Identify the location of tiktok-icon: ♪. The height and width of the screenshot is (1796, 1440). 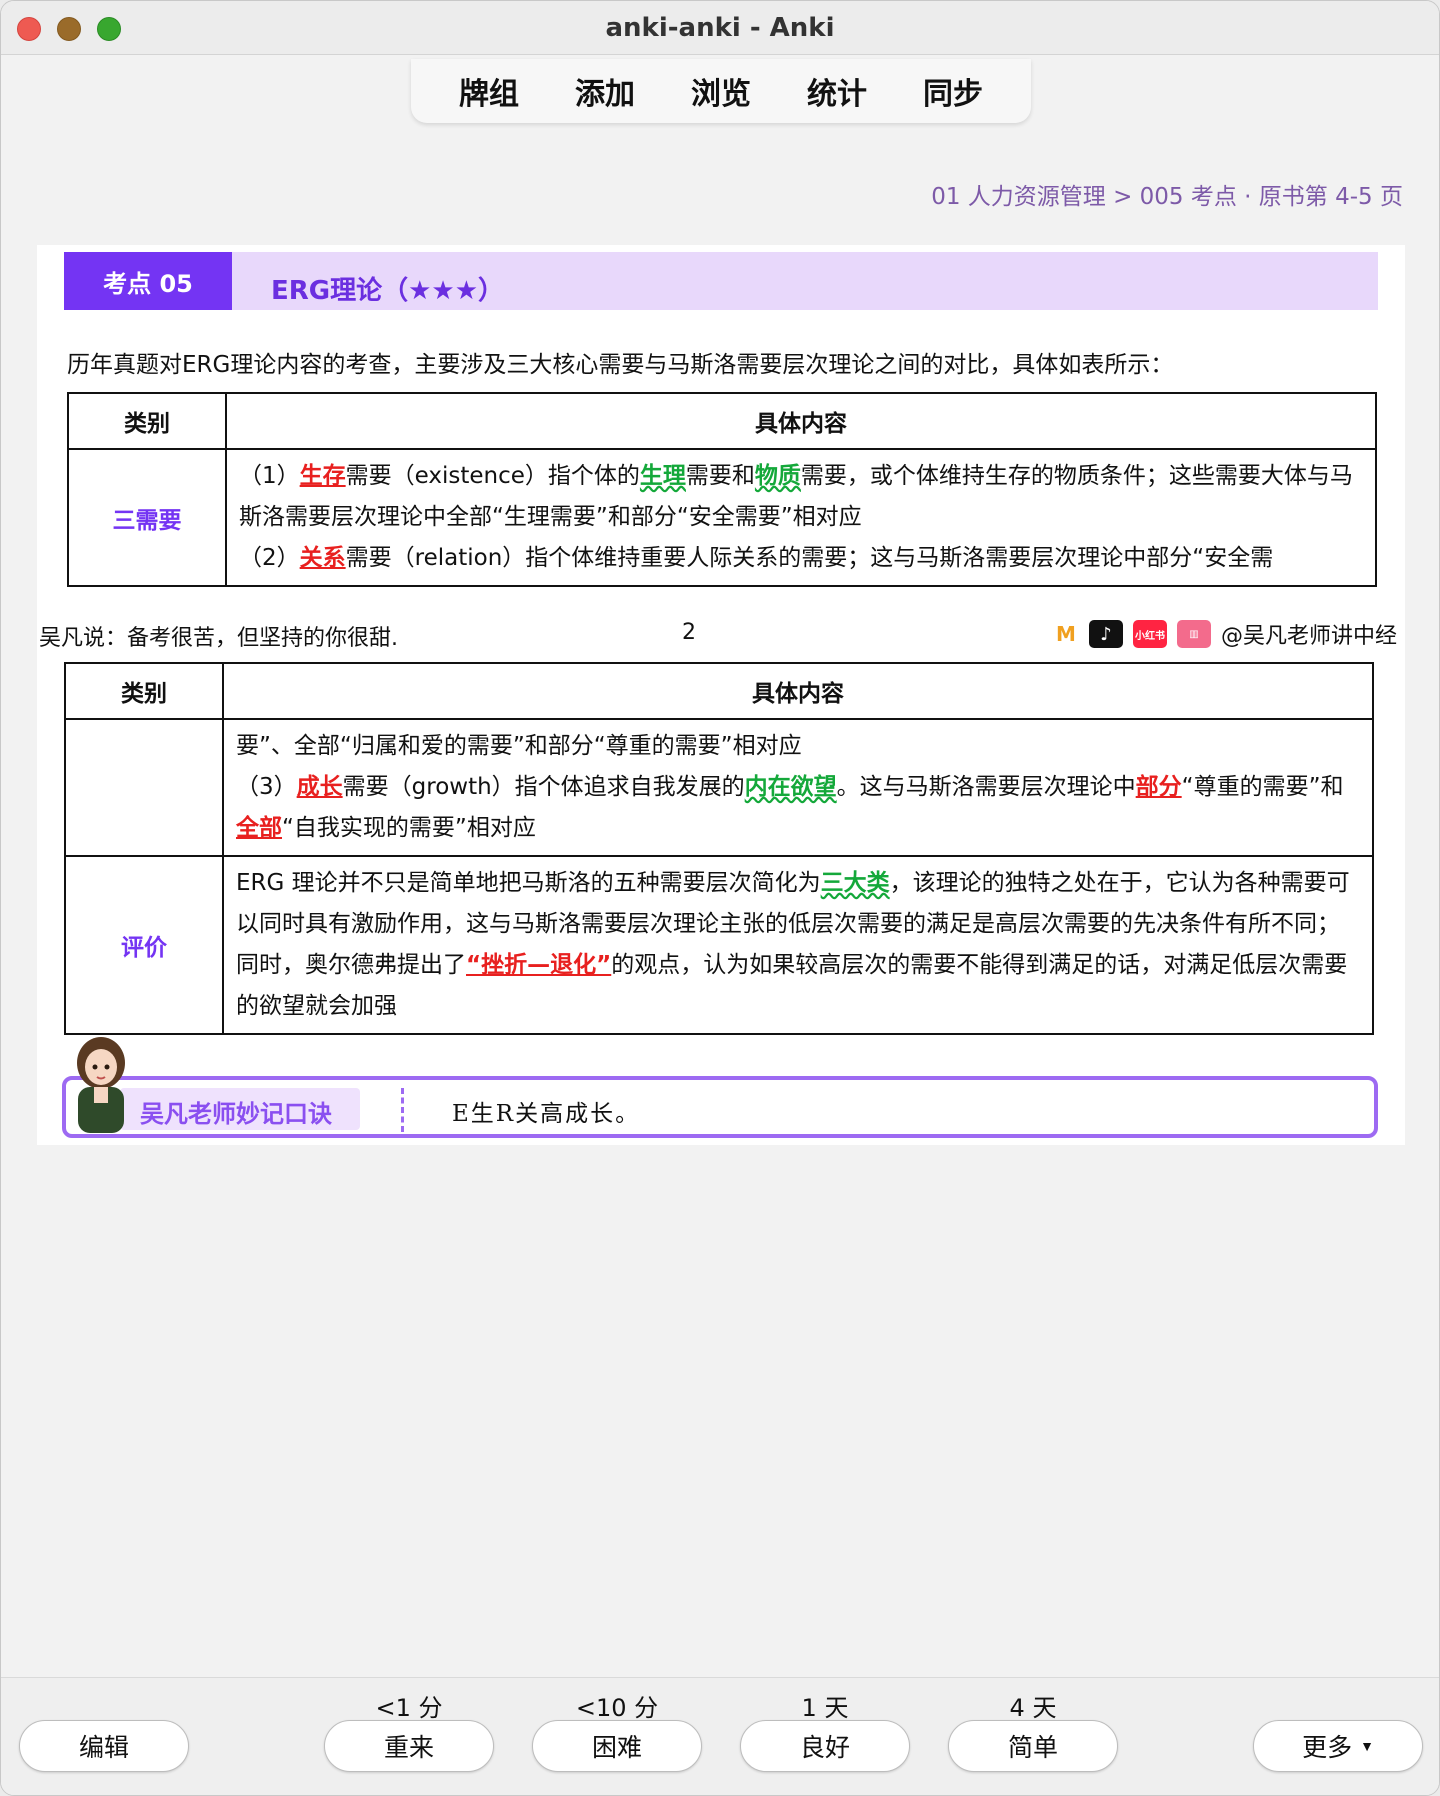
(1105, 634).